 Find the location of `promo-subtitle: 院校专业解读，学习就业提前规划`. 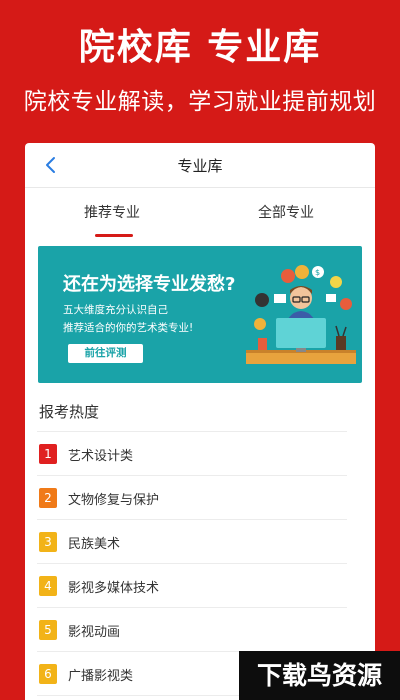

promo-subtitle: 院校专业解读，学习就业提前规划 is located at coordinates (200, 102).